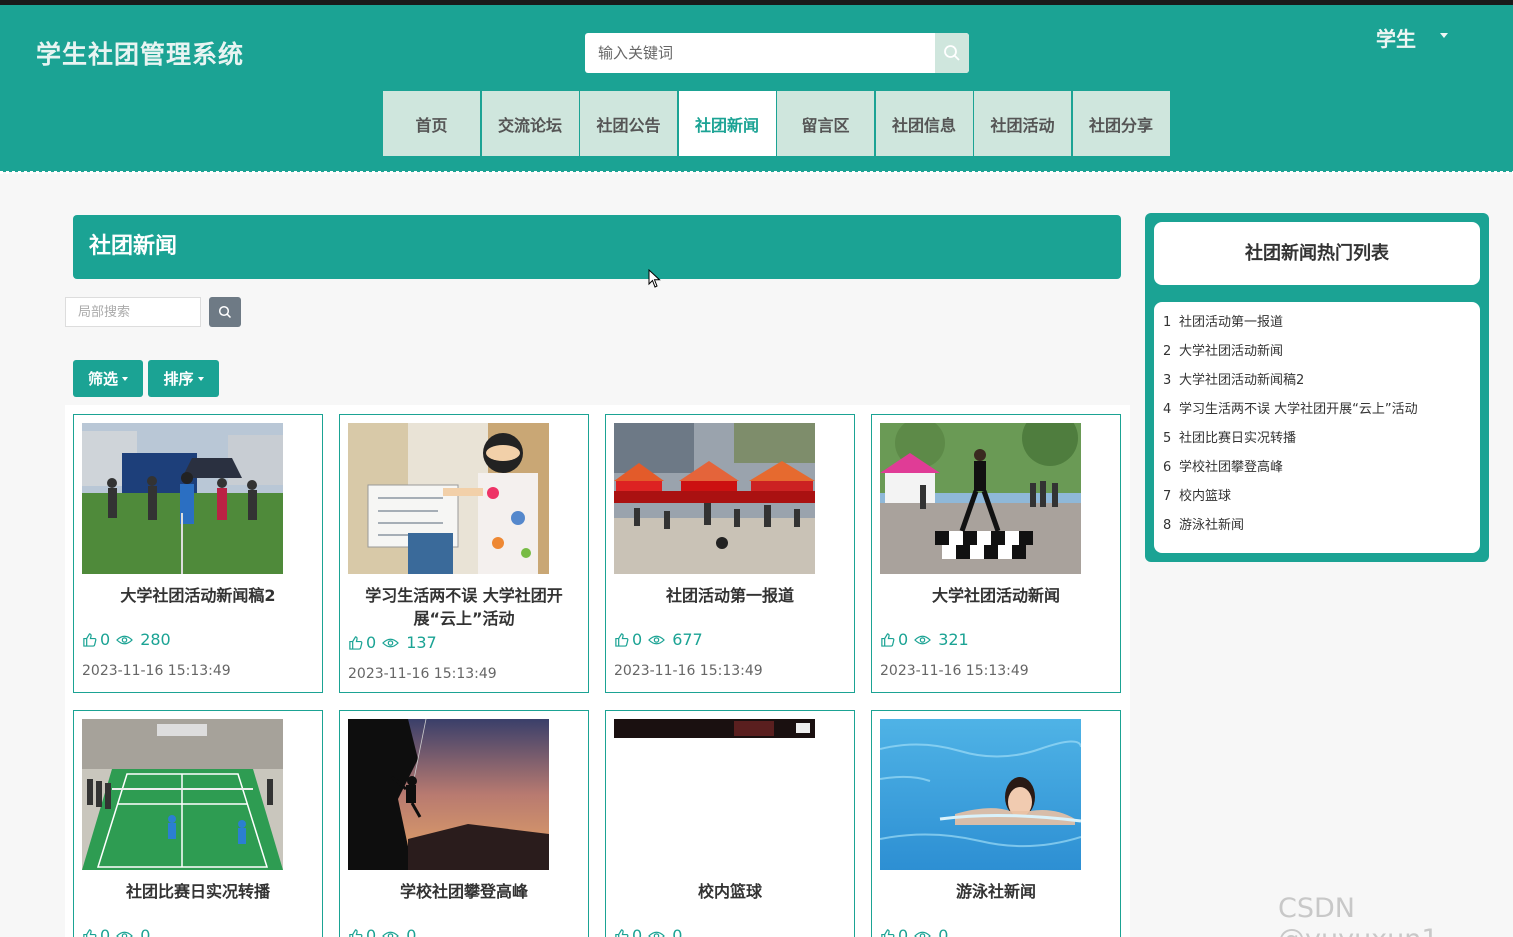  I want to click on nav-item-6: 社团活动, so click(1022, 123).